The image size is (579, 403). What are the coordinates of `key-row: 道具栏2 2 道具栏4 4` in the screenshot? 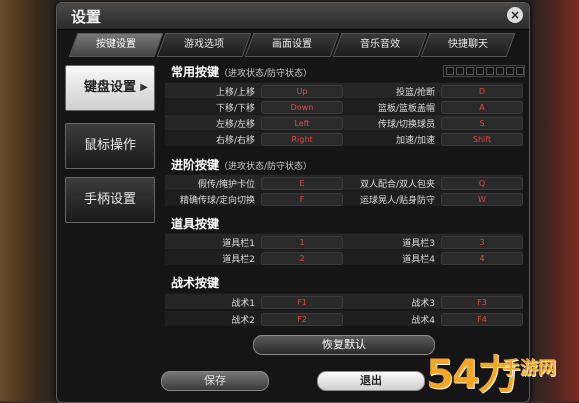 It's located at (344, 257).